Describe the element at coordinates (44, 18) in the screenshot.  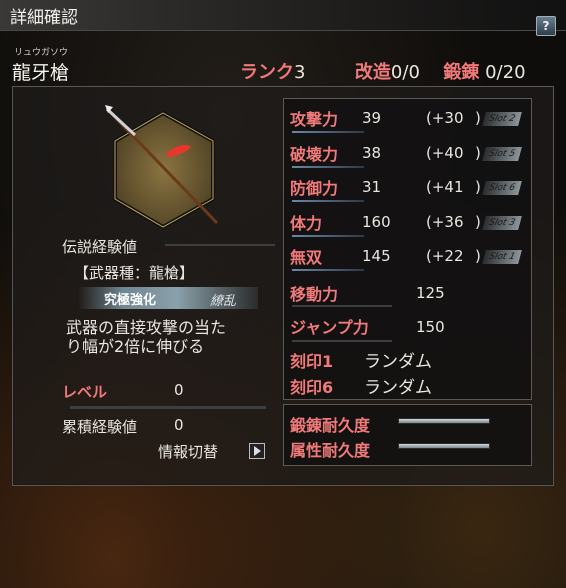
I see `screen-title: 詳細確認` at that location.